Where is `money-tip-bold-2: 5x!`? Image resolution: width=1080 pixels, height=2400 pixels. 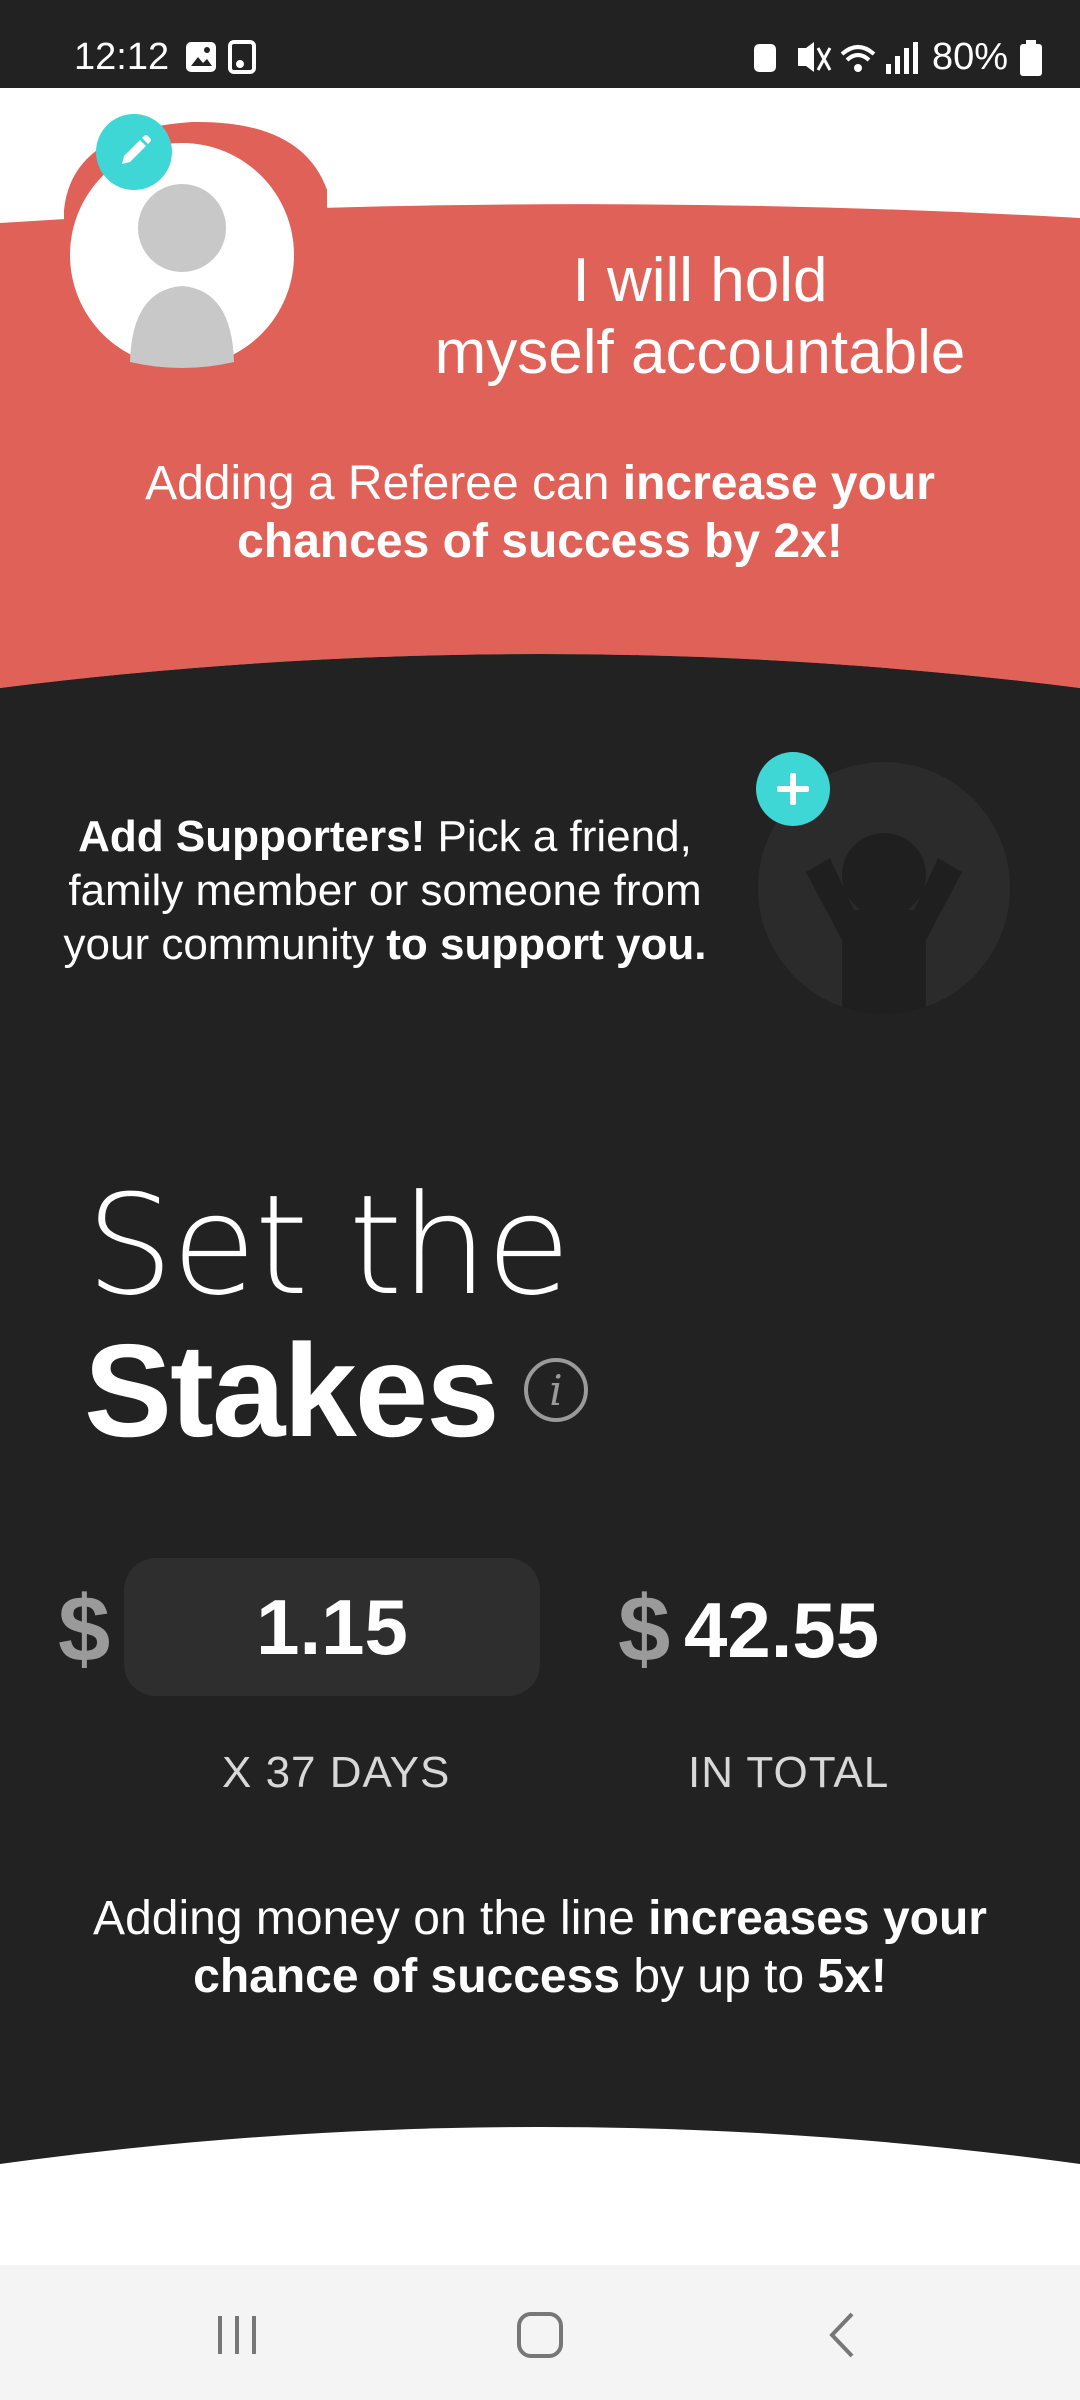
money-tip-bold-2: 5x! is located at coordinates (852, 1976).